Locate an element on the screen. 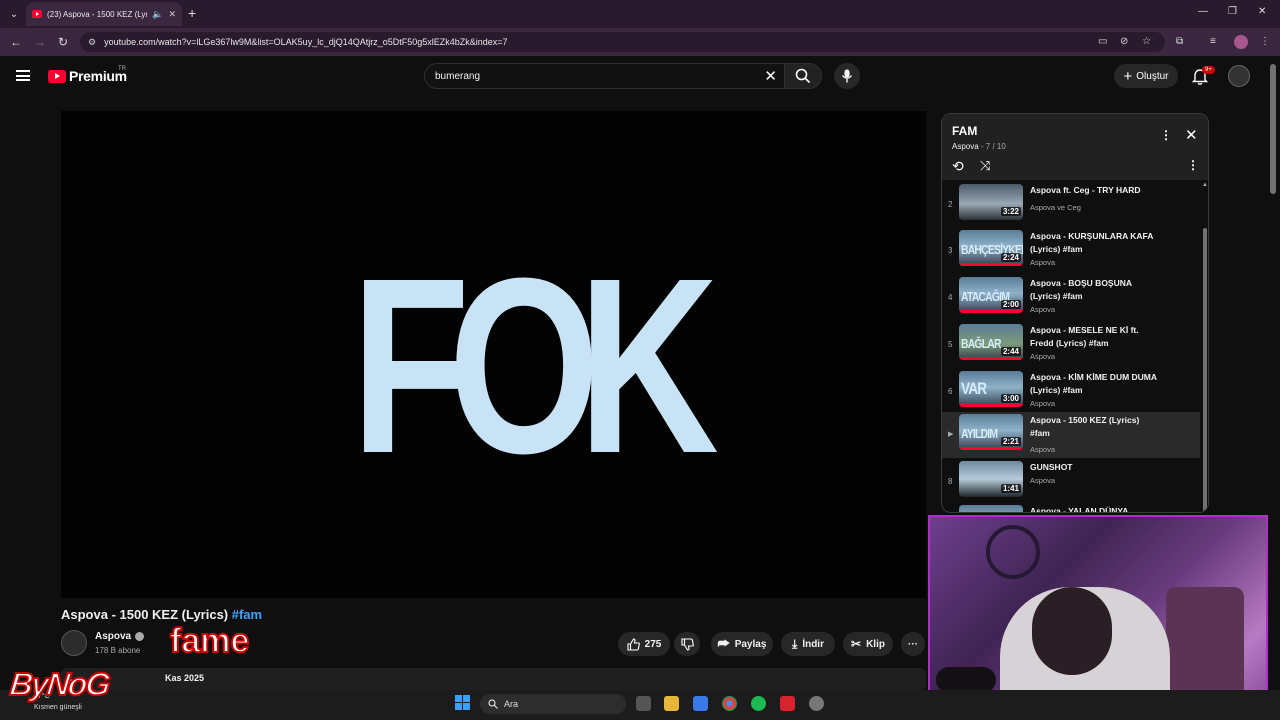 This screenshot has width=1280, height=720. share-button: ⮫ Paylaş is located at coordinates (742, 644).